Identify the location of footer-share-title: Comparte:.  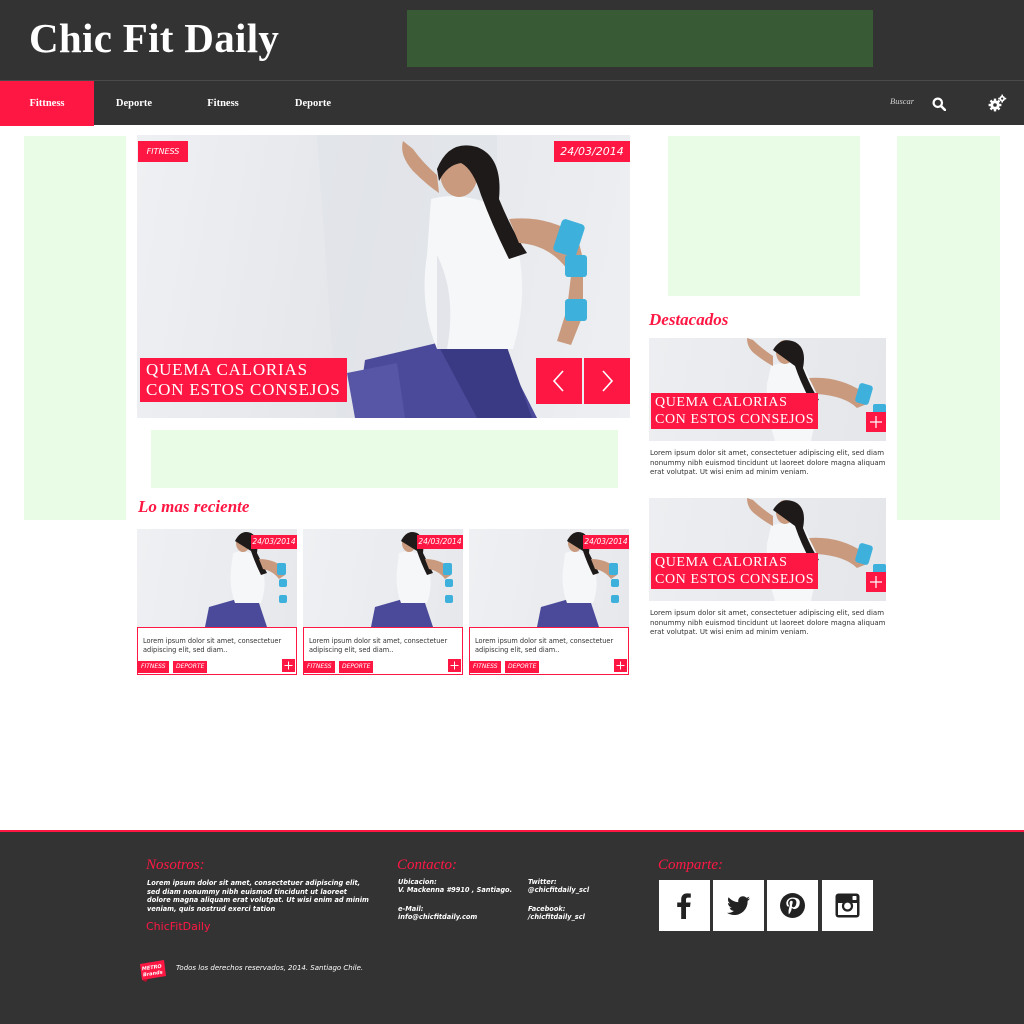
(690, 865).